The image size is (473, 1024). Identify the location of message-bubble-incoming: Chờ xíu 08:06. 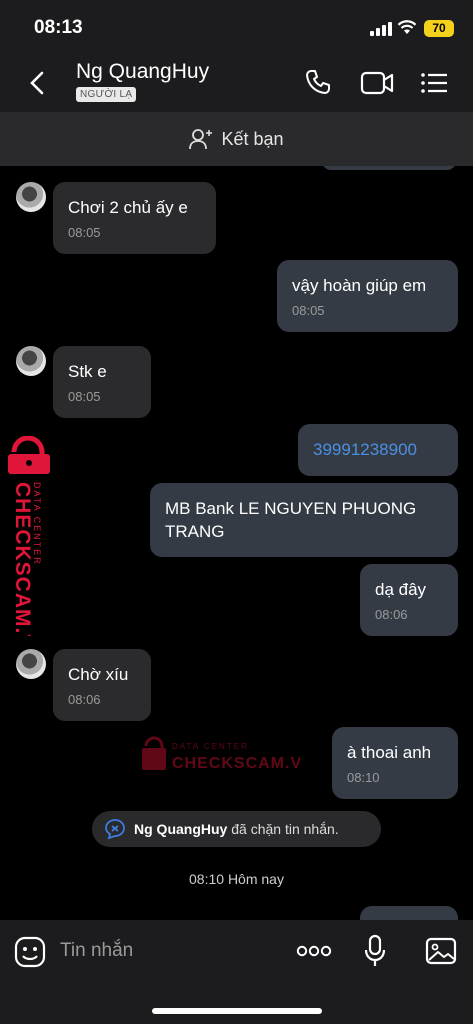
(102, 685).